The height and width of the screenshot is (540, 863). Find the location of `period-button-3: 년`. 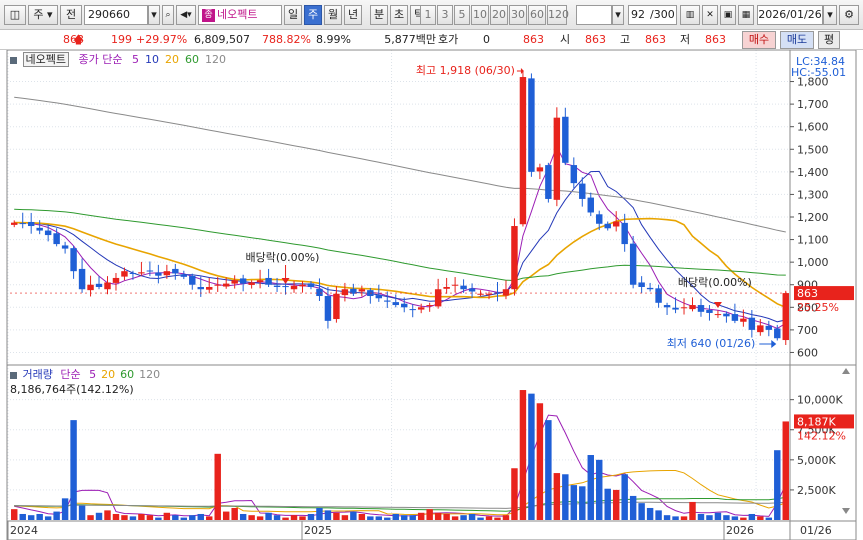

period-button-3: 년 is located at coordinates (353, 15).